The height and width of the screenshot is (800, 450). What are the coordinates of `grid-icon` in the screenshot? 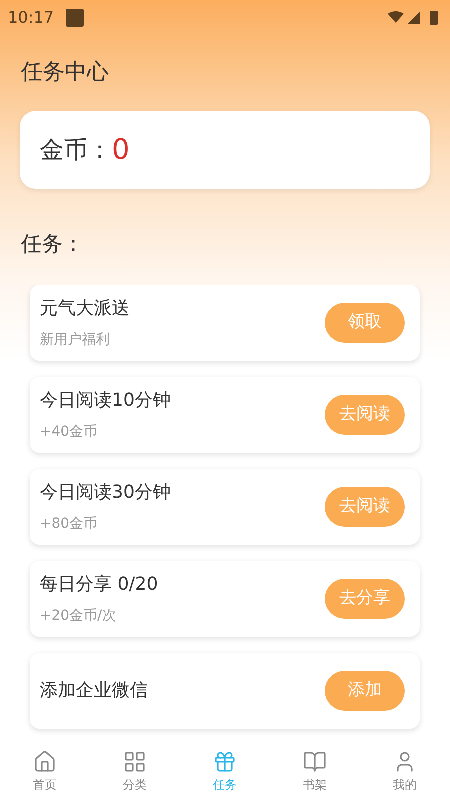 It's located at (135, 762).